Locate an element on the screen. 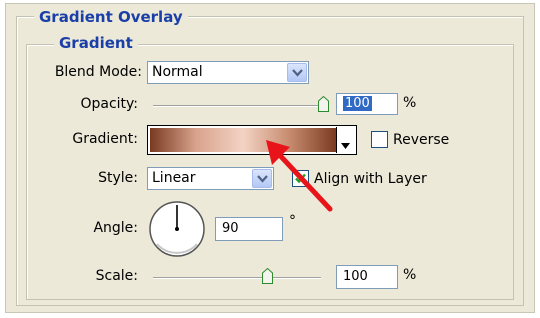 The image size is (540, 318). angle-value: 90 is located at coordinates (230, 228).